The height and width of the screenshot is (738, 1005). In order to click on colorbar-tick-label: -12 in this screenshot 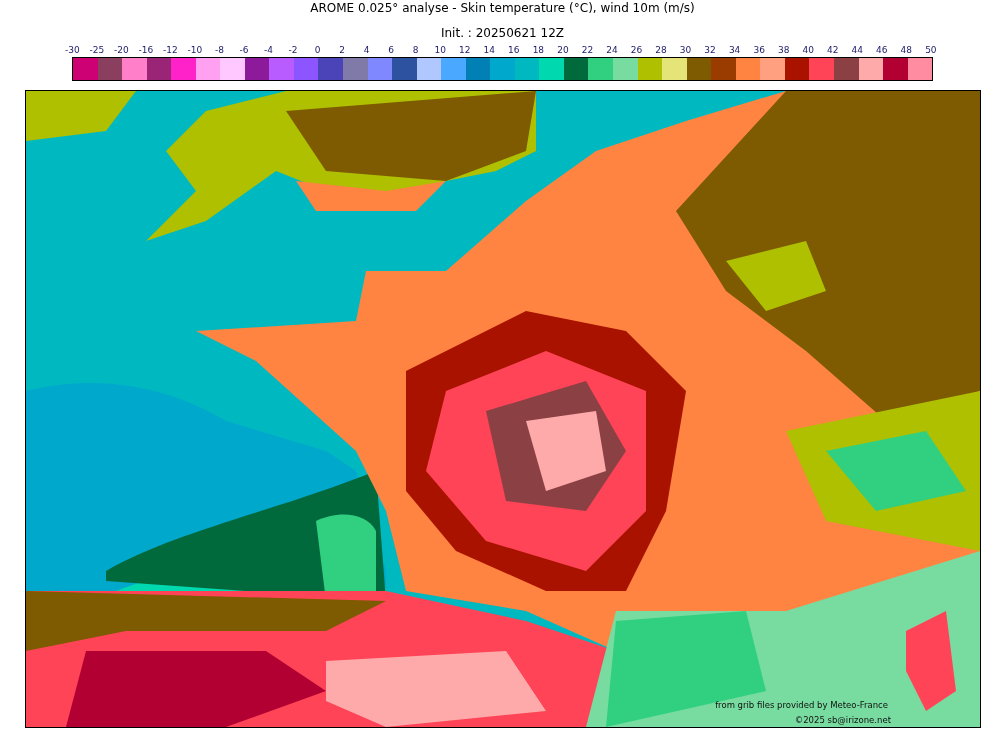, I will do `click(170, 50)`.